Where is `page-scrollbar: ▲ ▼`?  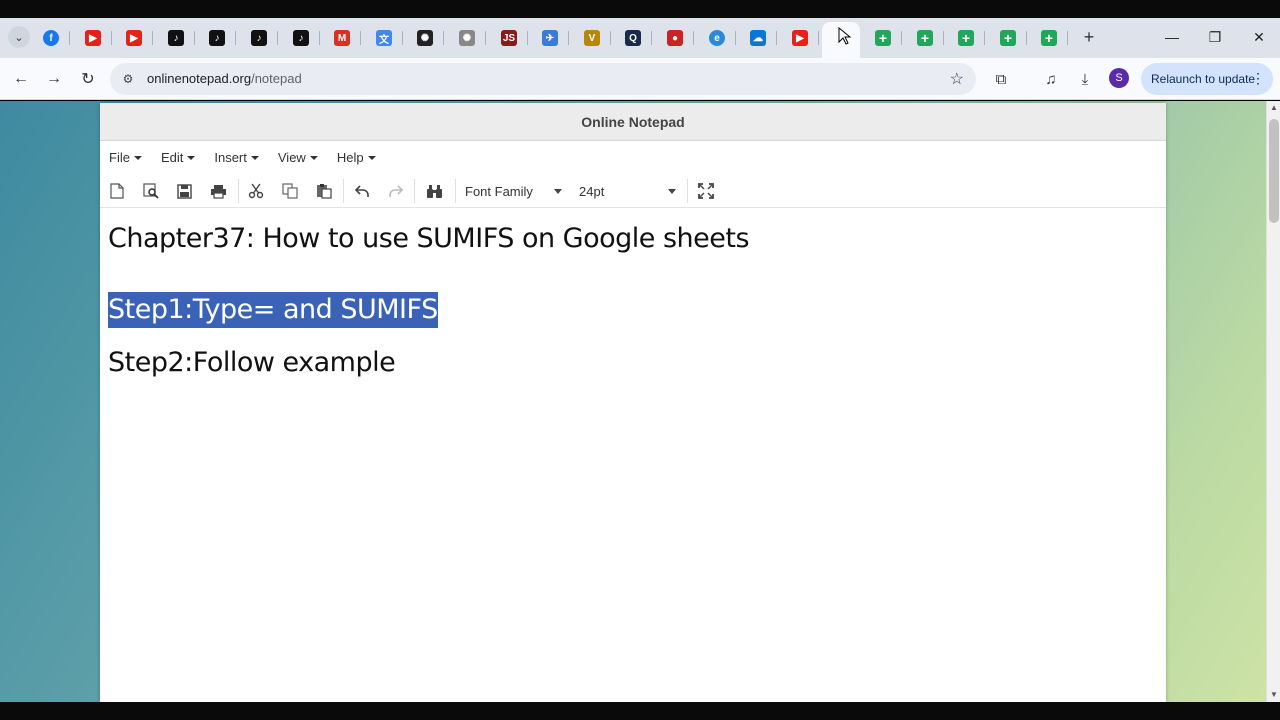 page-scrollbar: ▲ ▼ is located at coordinates (1273, 401).